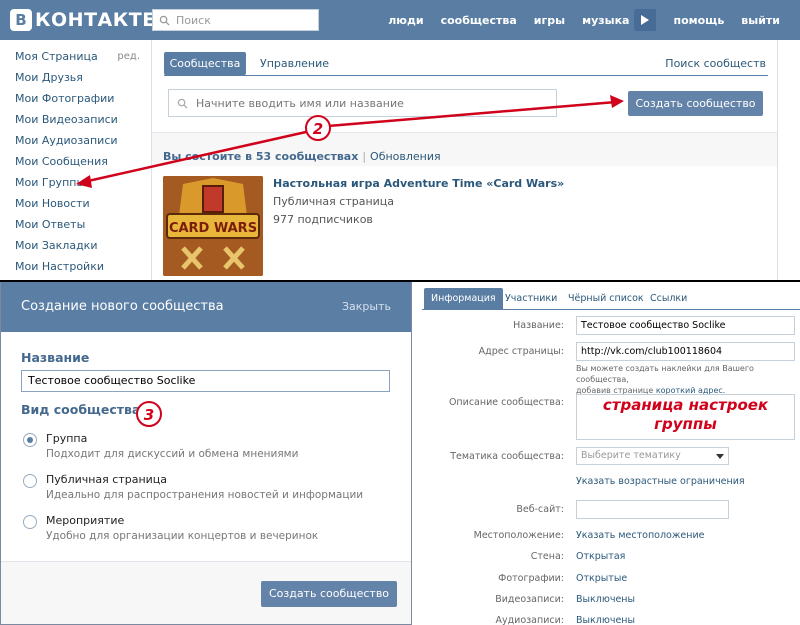 The width and height of the screenshot is (800, 625). I want to click on tab-info: Информация, so click(463, 298).